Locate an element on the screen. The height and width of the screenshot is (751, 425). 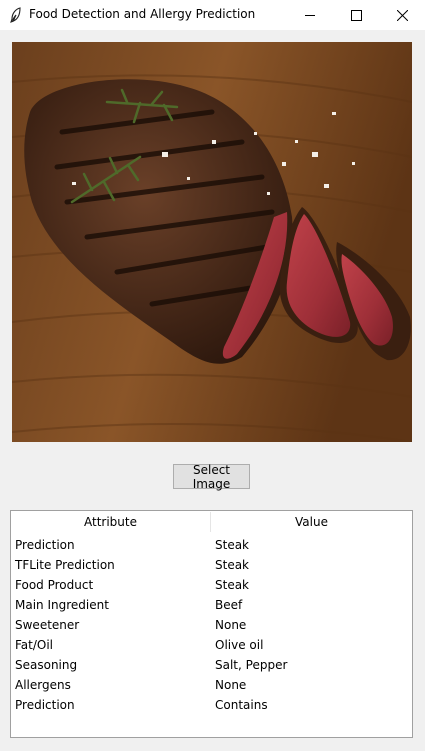
table-row: Prediction Steak is located at coordinates (211, 545).